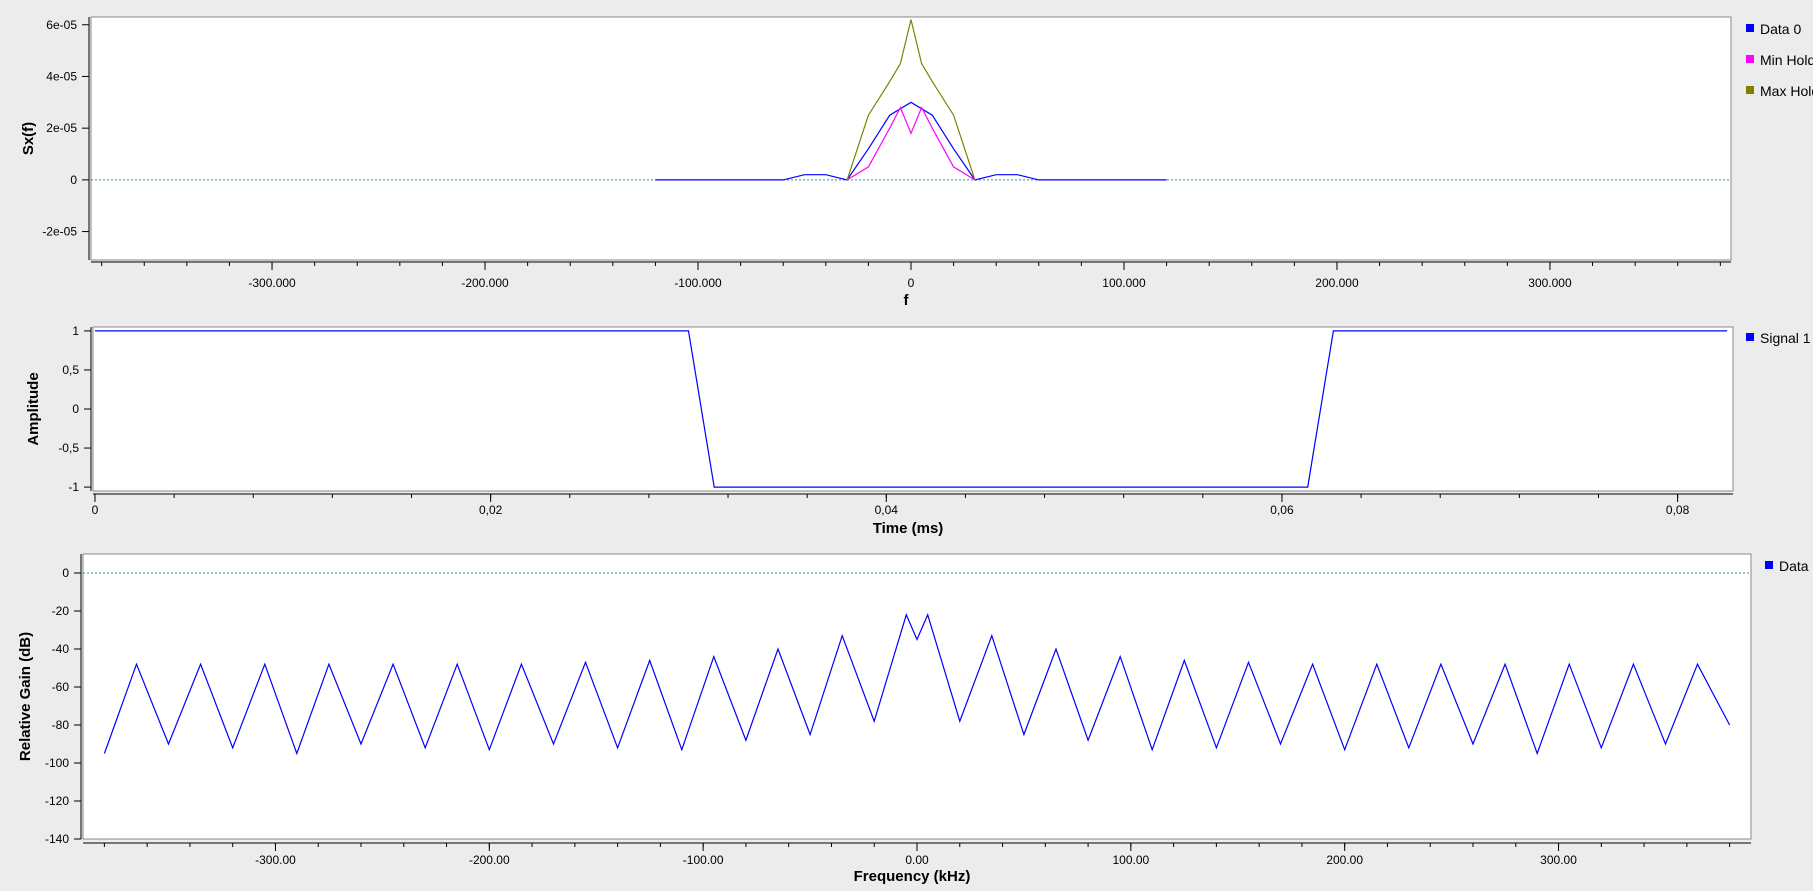 The image size is (1813, 891). What do you see at coordinates (1130, 860) in the screenshot?
I see `x-tick-label: 100.00` at bounding box center [1130, 860].